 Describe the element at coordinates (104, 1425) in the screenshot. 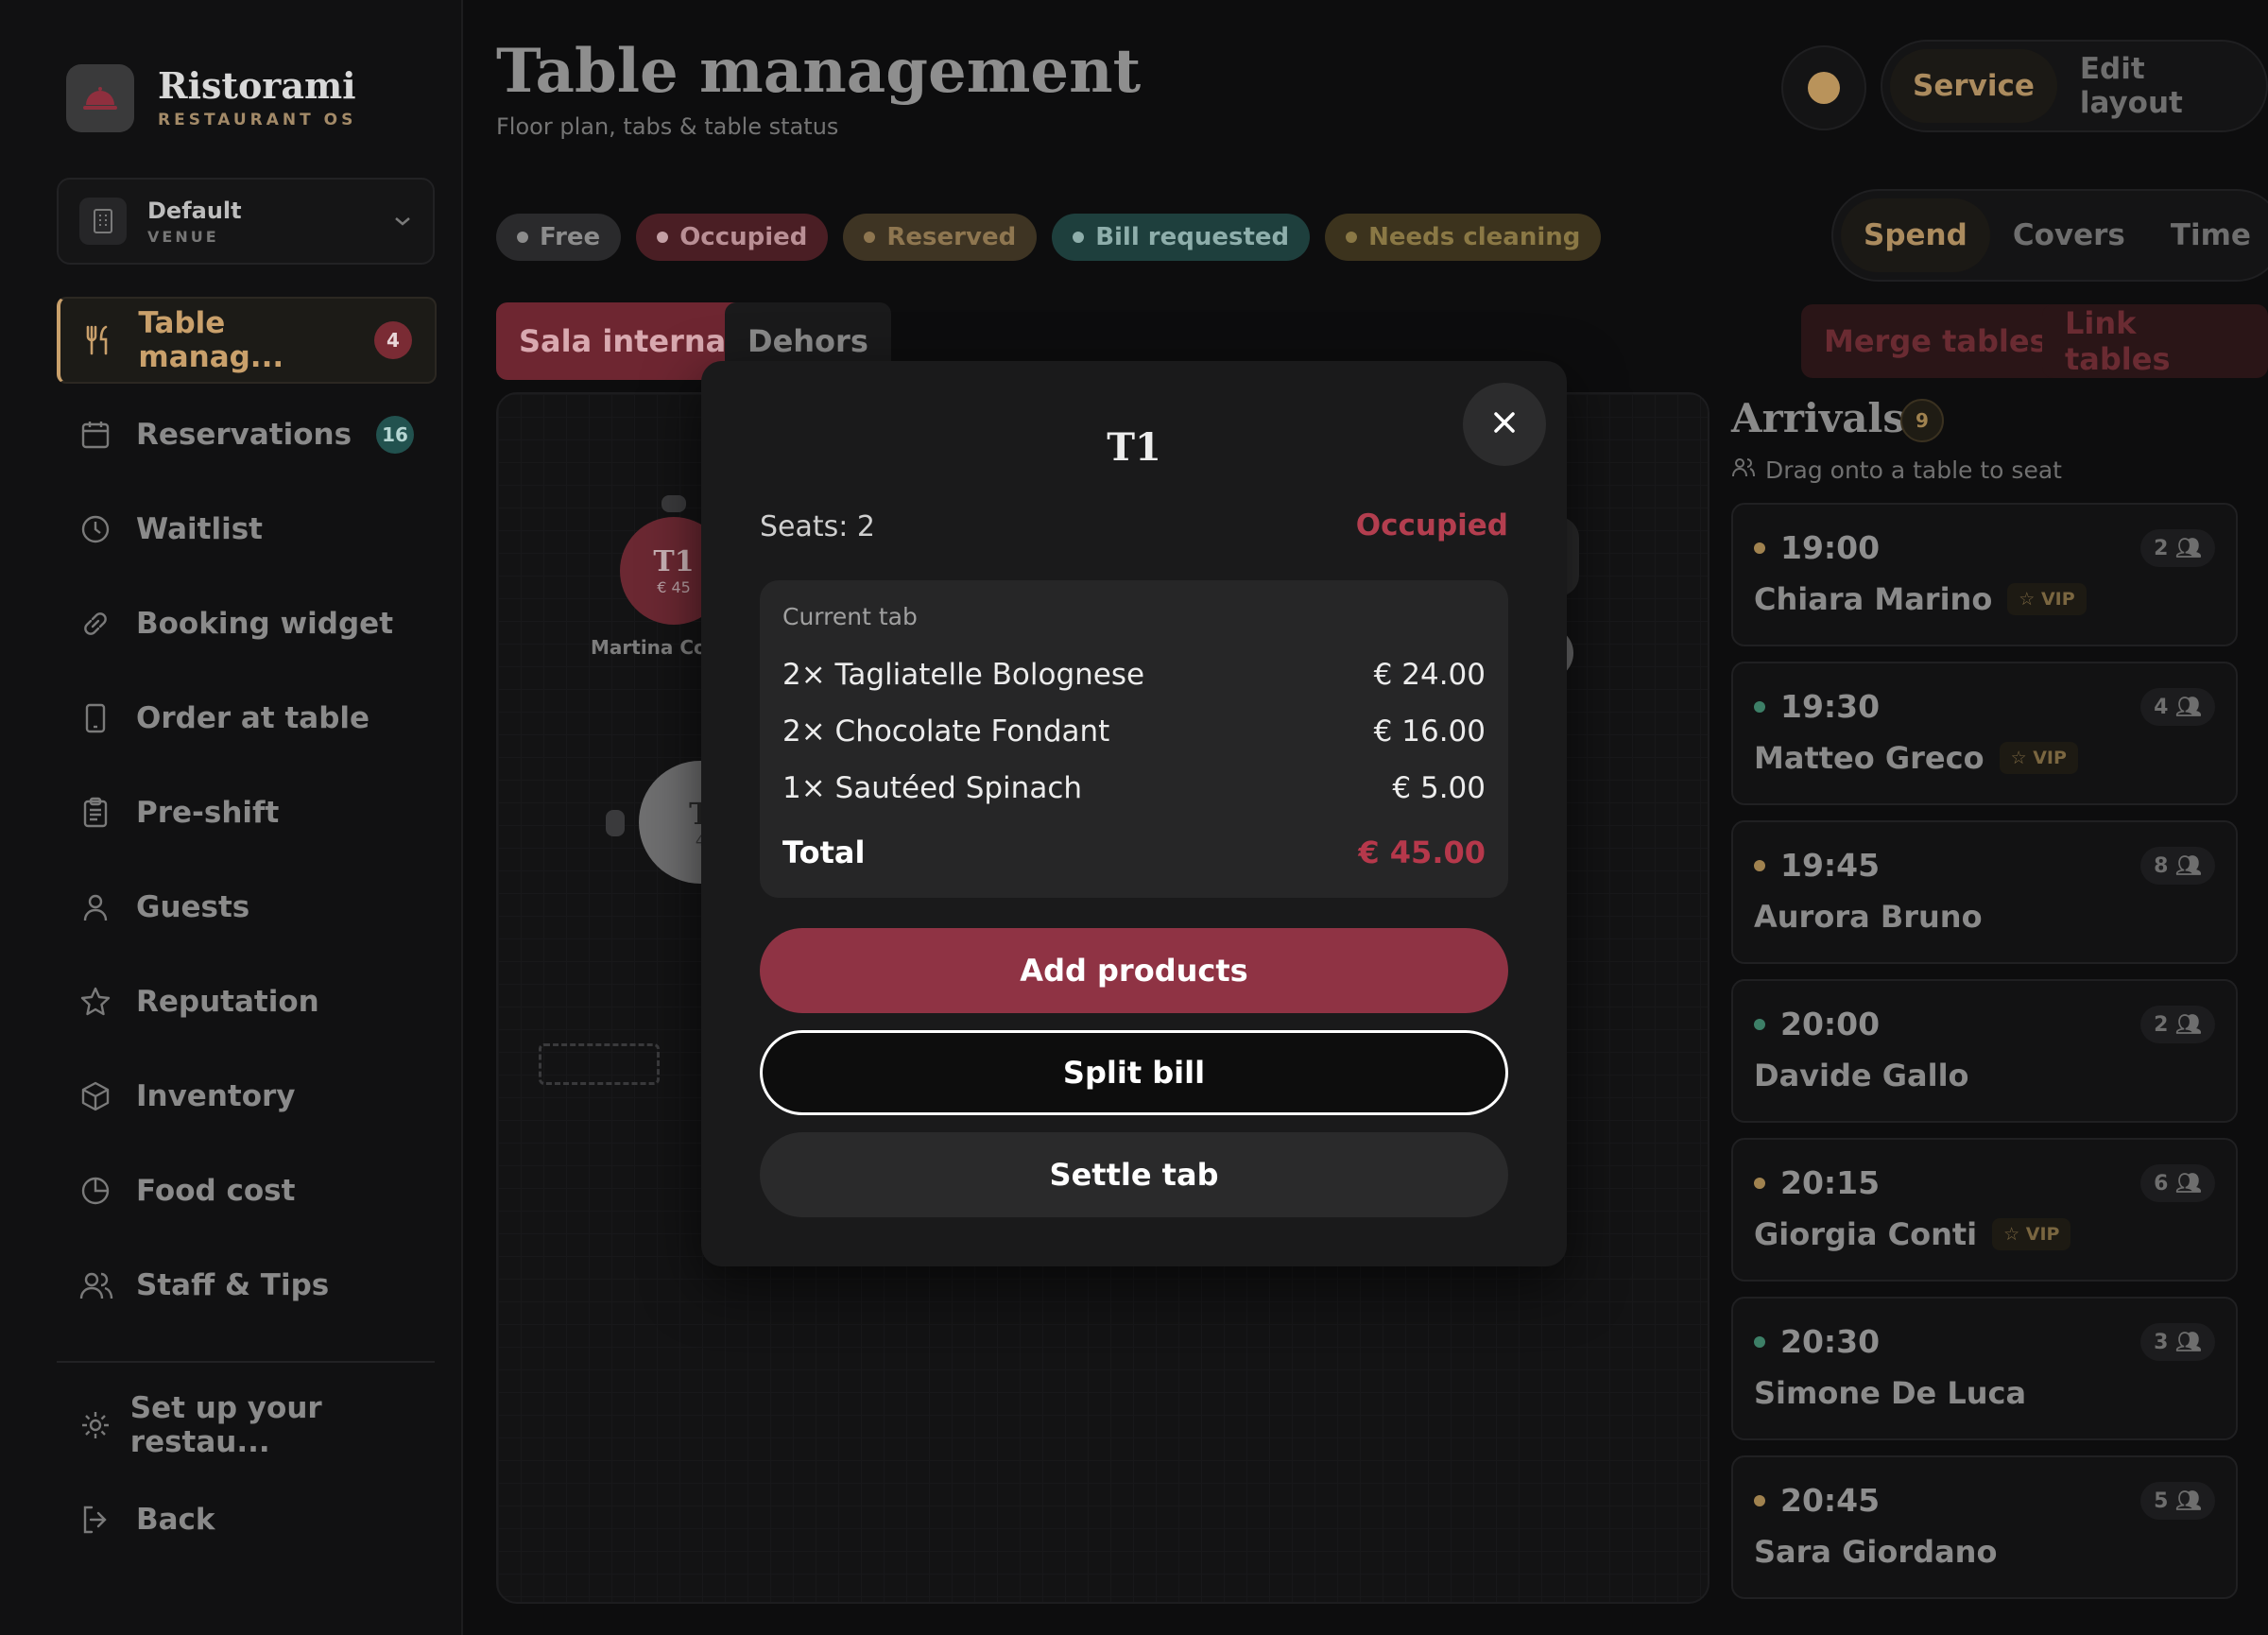

I see `gear-icon` at that location.